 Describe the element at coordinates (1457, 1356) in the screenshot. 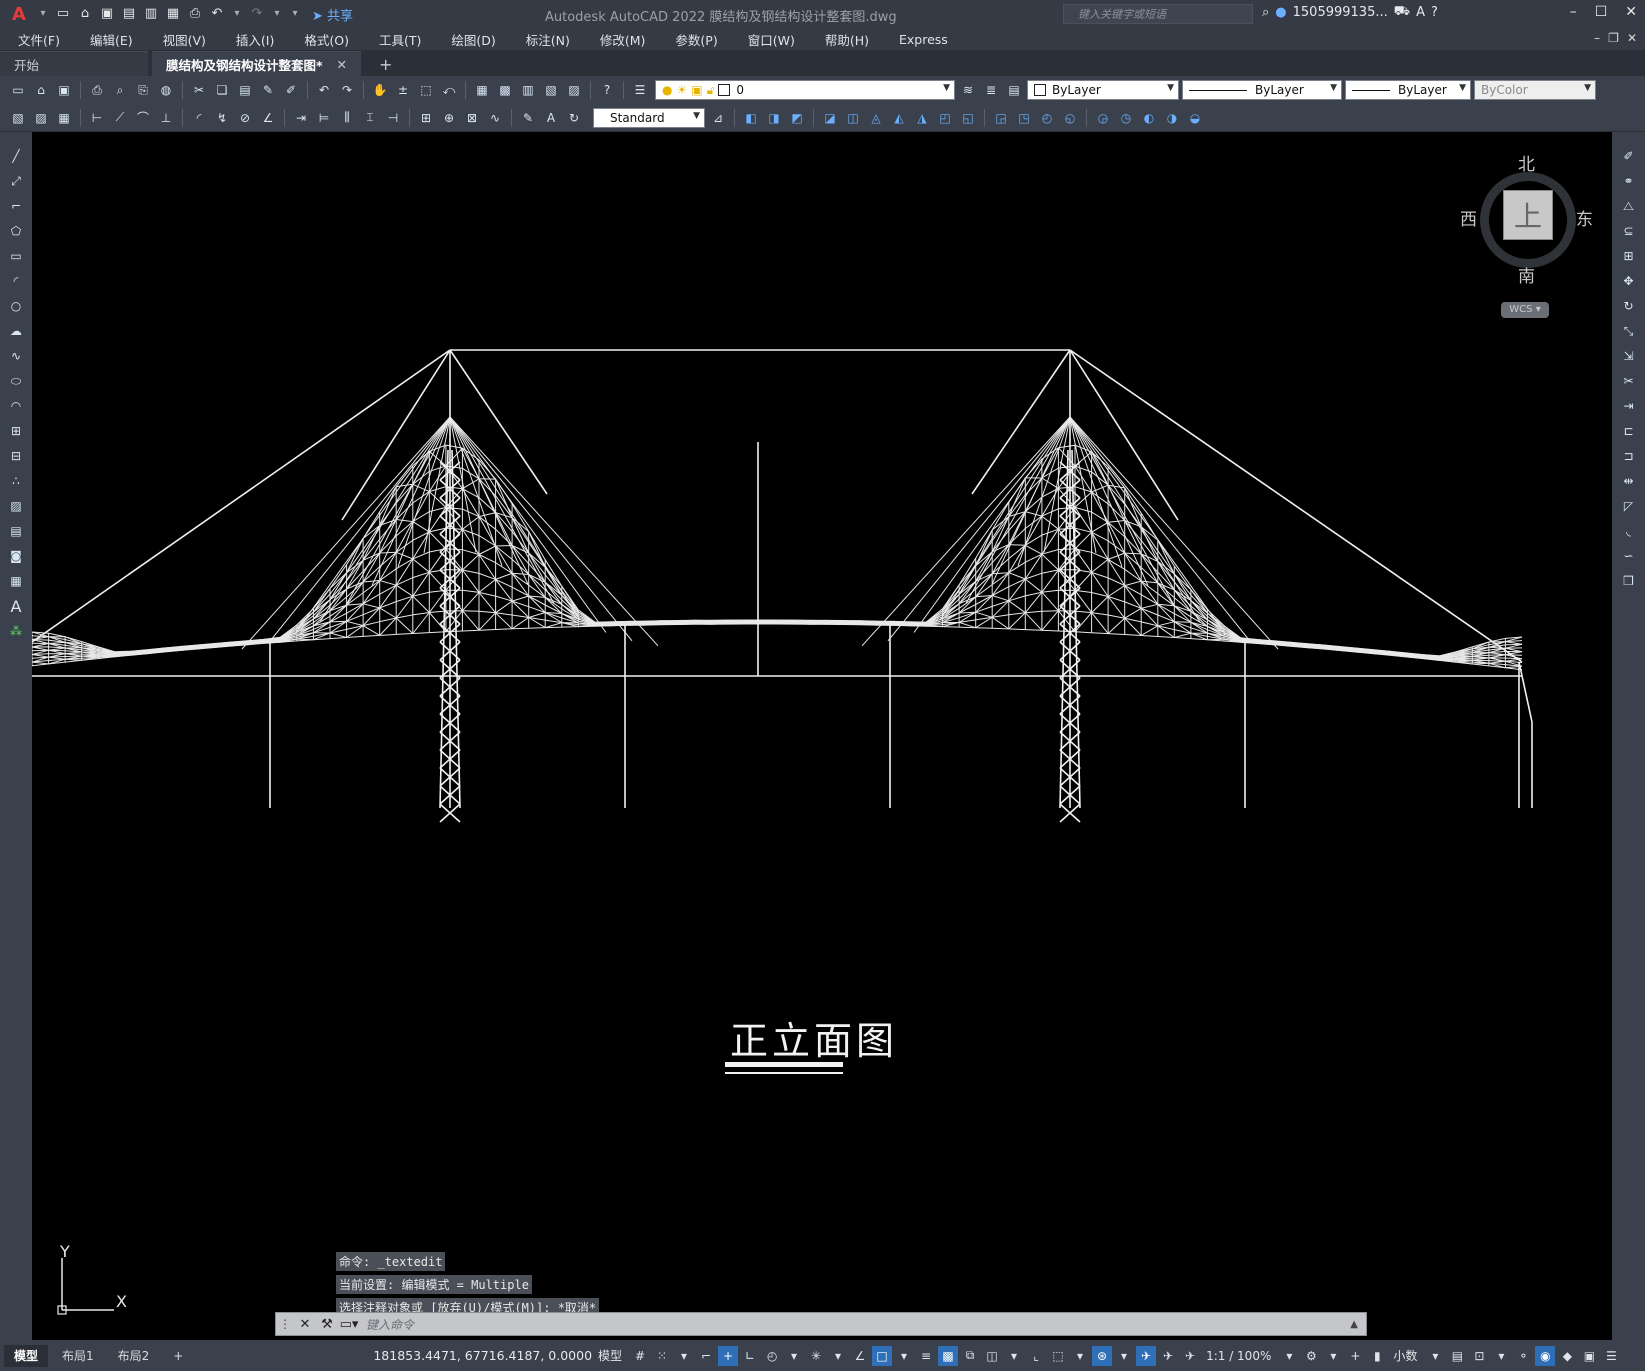

I see `quick-properties-icon: ▤` at that location.